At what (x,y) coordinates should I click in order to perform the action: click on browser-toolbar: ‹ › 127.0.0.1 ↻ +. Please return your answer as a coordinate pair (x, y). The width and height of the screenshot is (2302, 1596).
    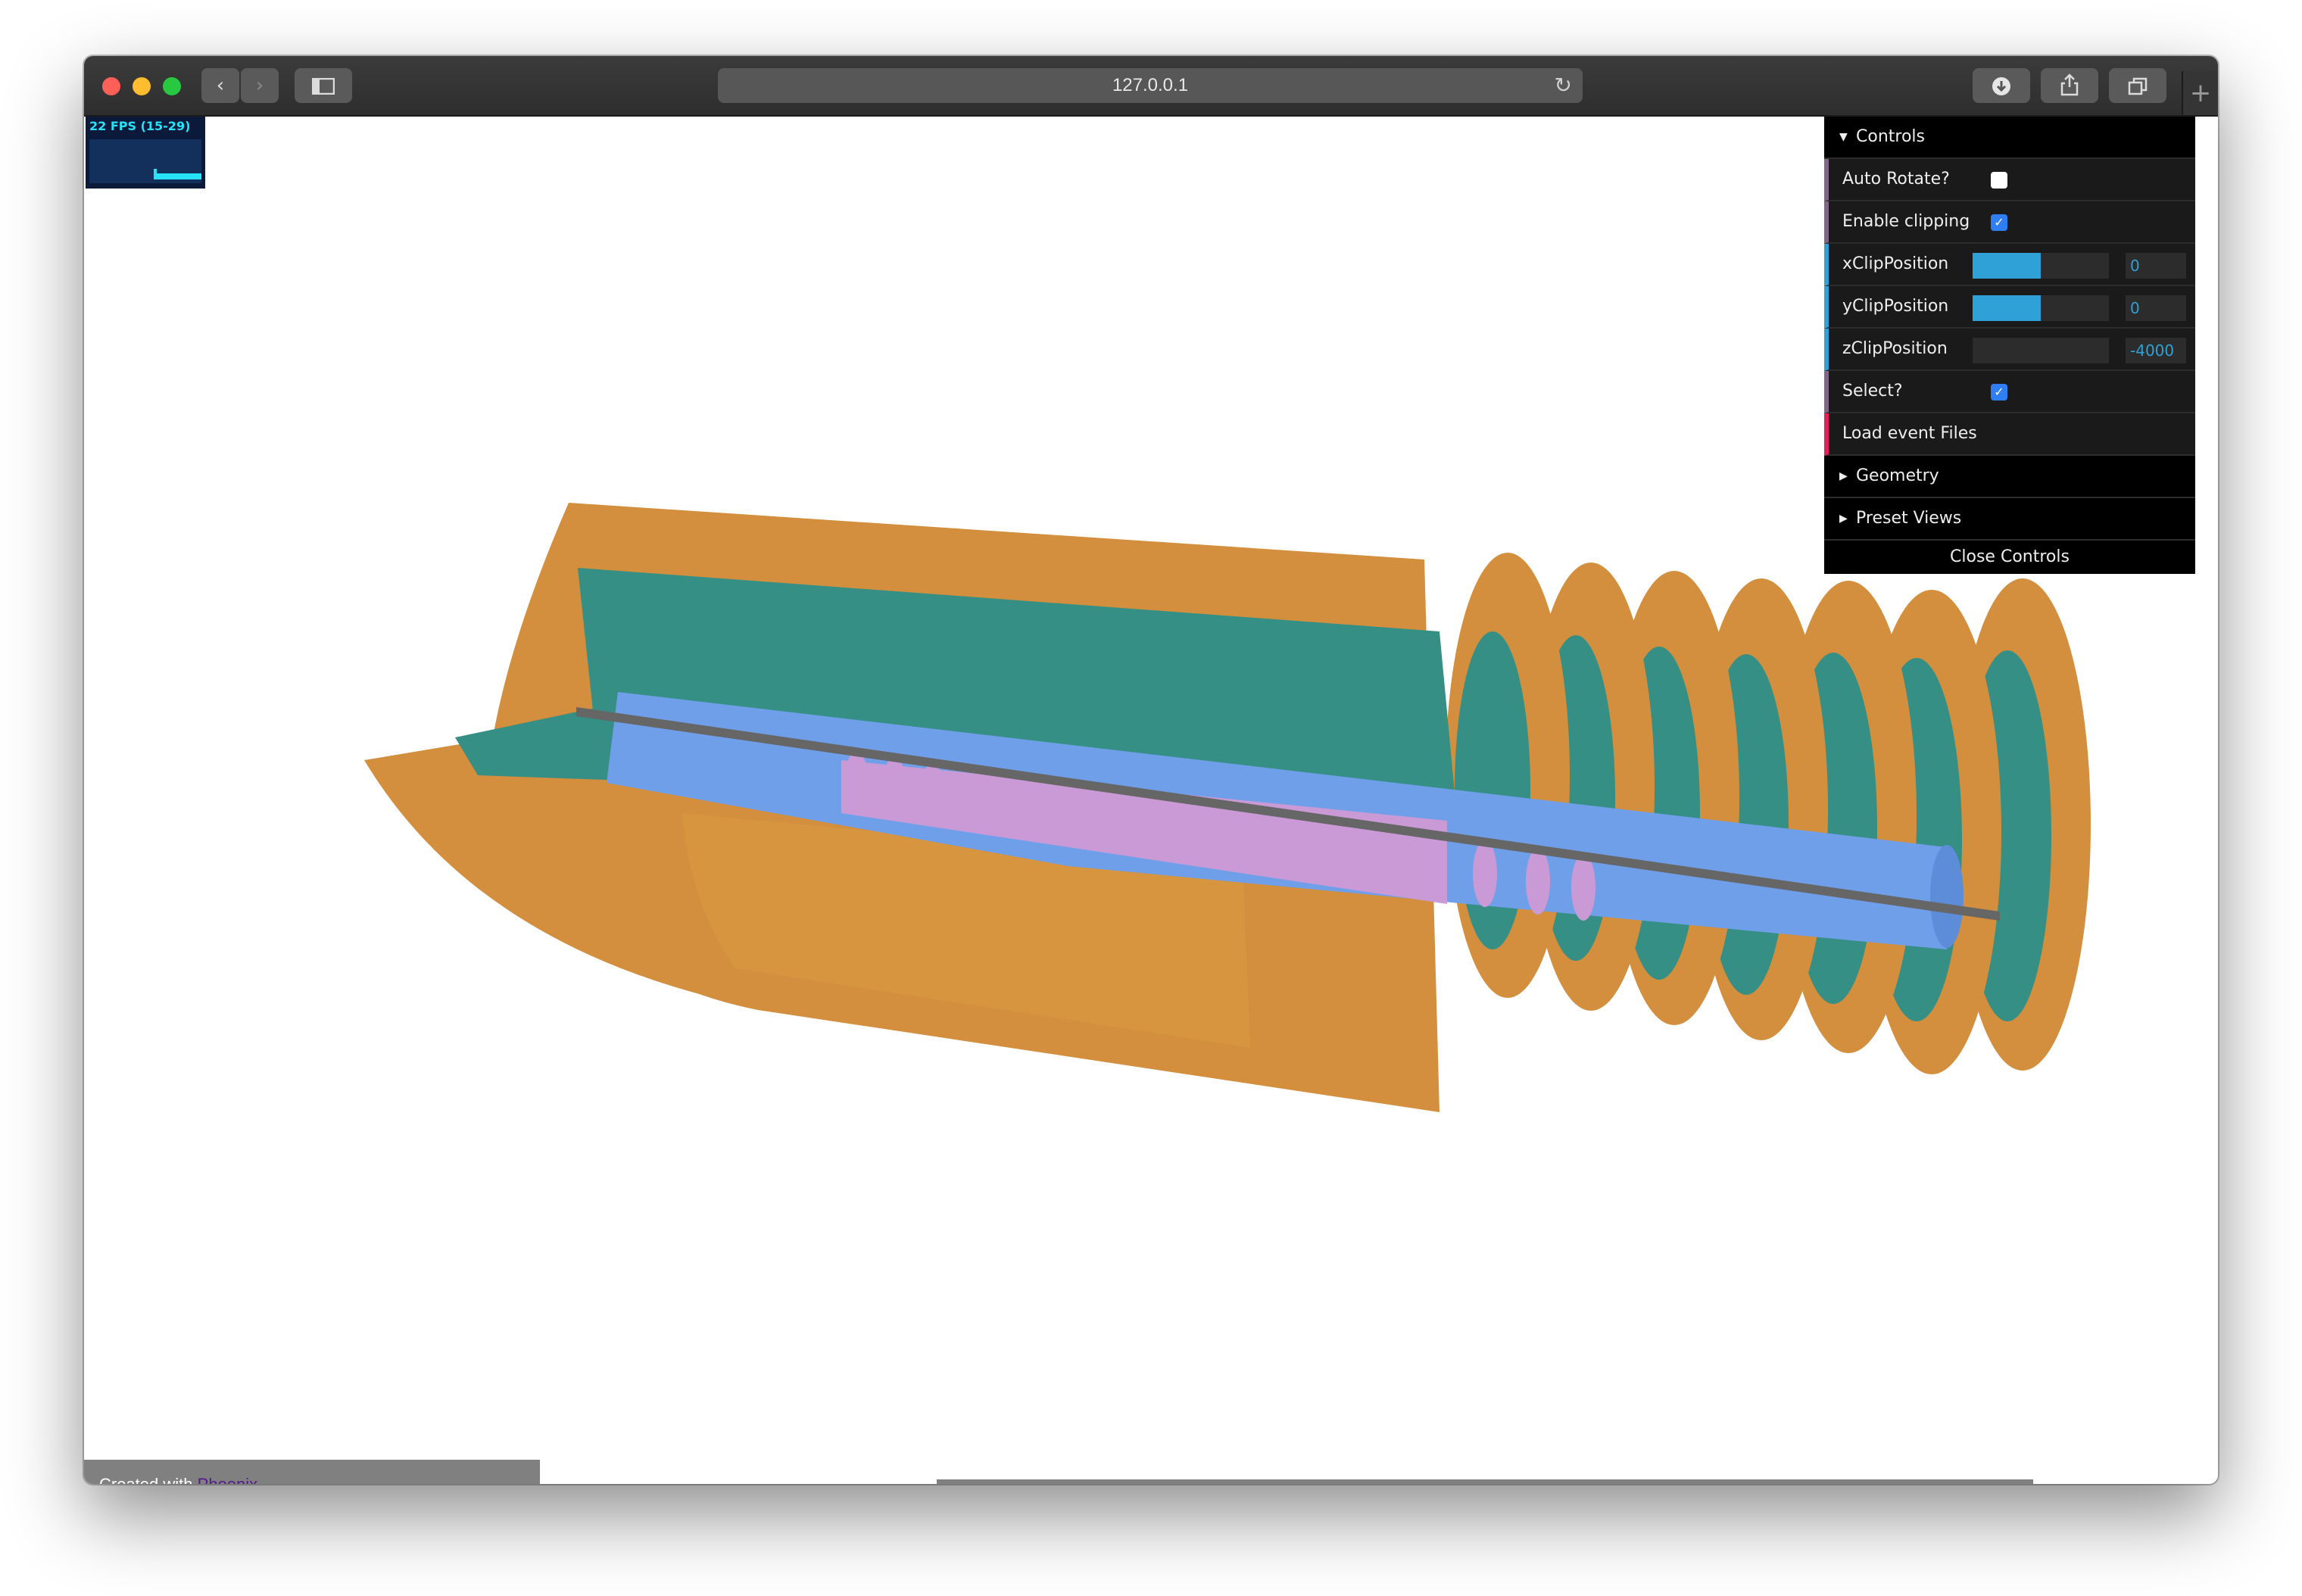
    Looking at the image, I should click on (1151, 86).